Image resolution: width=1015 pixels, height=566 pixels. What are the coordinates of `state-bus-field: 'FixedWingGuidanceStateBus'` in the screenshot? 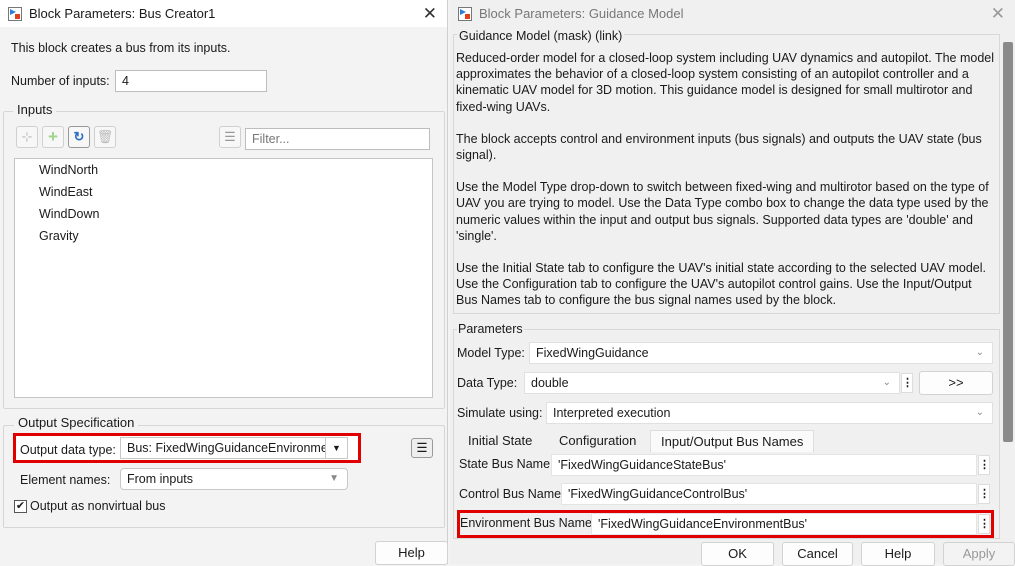 It's located at (764, 465).